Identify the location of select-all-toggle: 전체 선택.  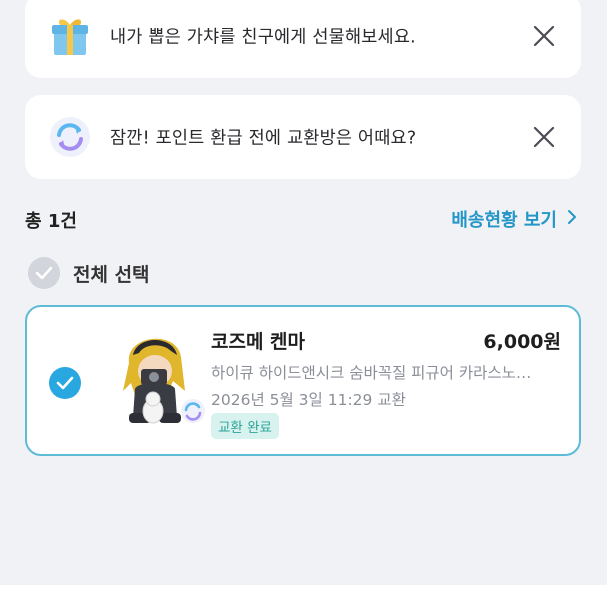
(89, 273).